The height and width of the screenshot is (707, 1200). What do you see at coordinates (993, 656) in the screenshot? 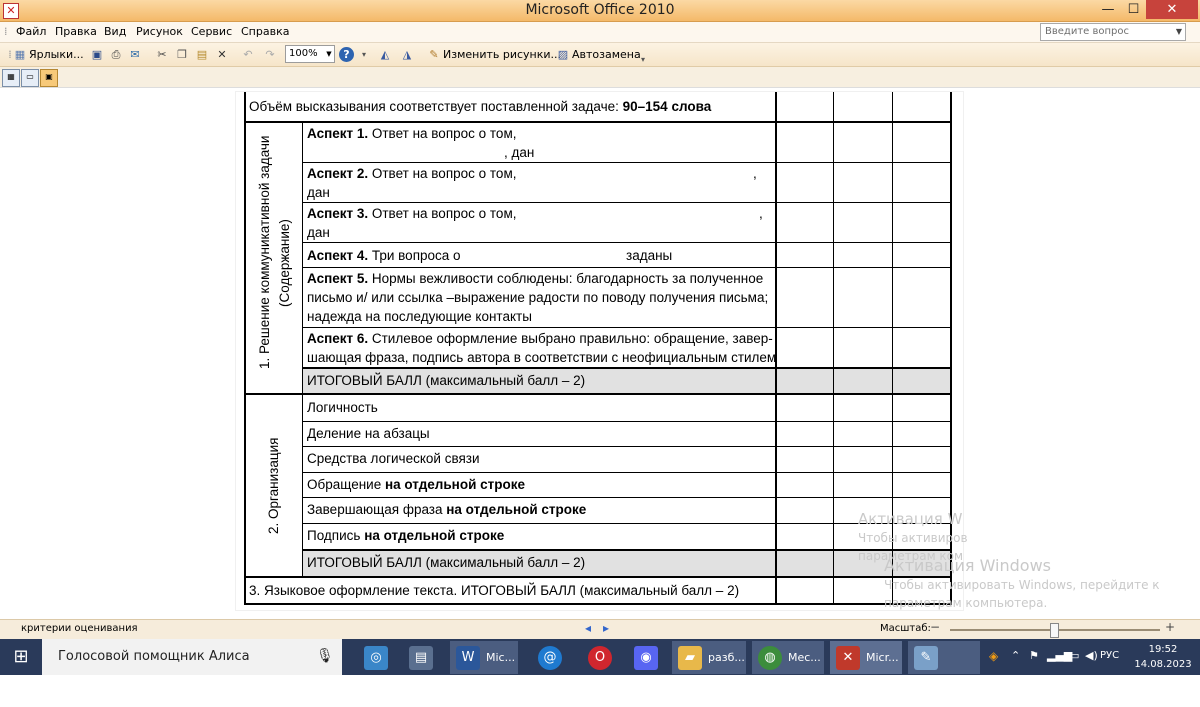
I see `network-app-icon: ◈` at bounding box center [993, 656].